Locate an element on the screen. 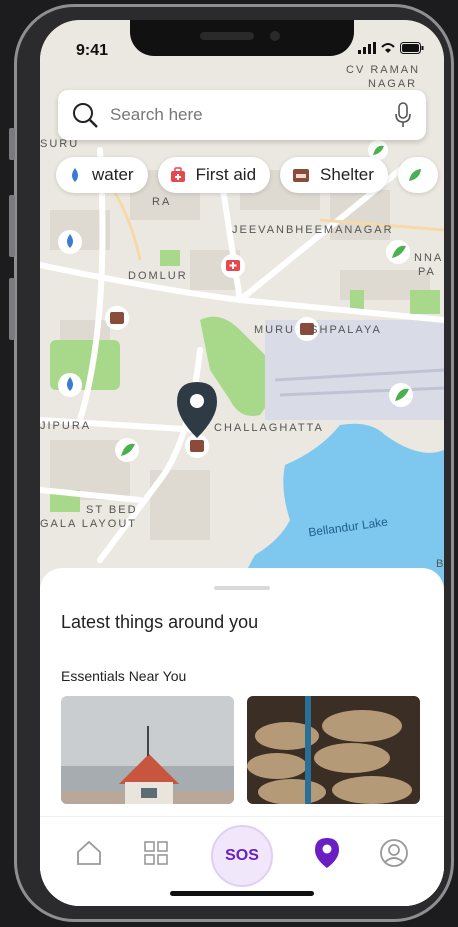 Image resolution: width=458 pixels, height=927 pixels. search-icon is located at coordinates (85, 115).